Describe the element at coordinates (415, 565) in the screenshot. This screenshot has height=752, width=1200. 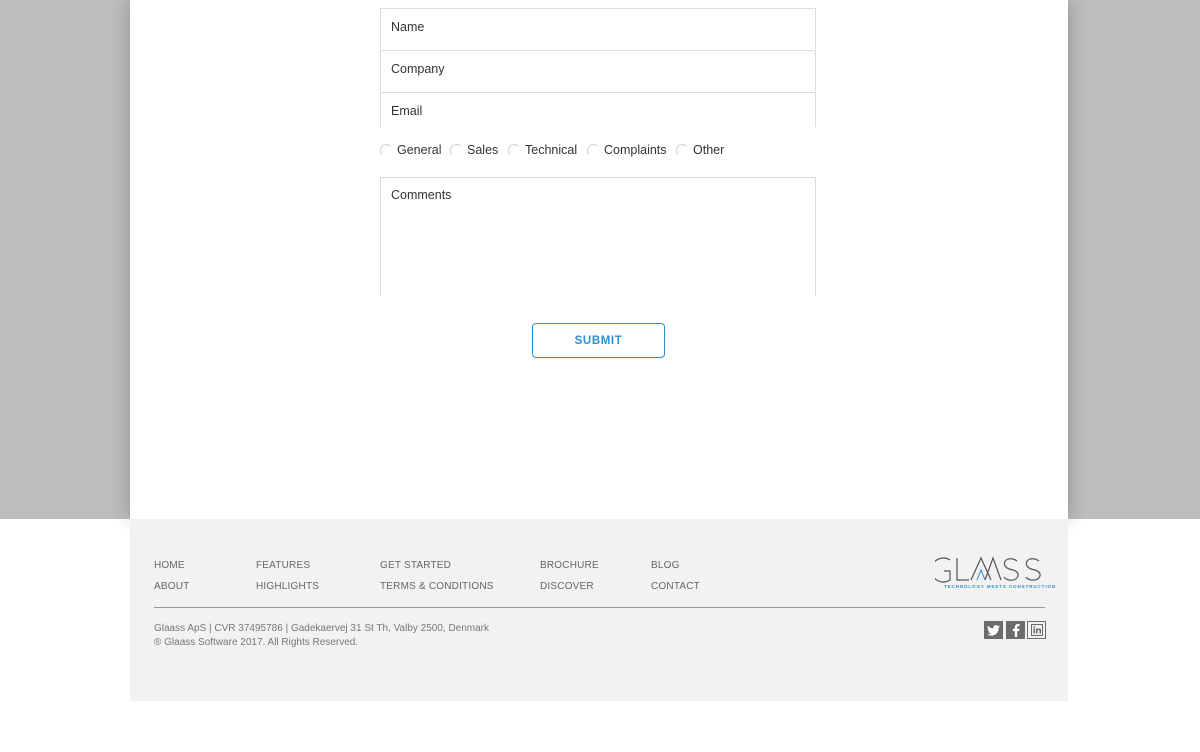
I see `footer-link-get-started: GET STARTED` at that location.